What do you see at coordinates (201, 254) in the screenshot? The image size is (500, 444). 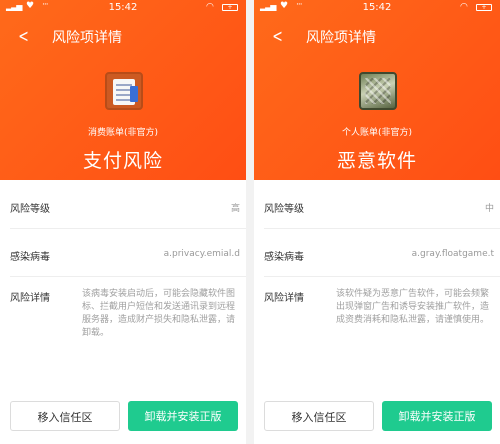 I see `virus-value: a.privacy.emial.d` at bounding box center [201, 254].